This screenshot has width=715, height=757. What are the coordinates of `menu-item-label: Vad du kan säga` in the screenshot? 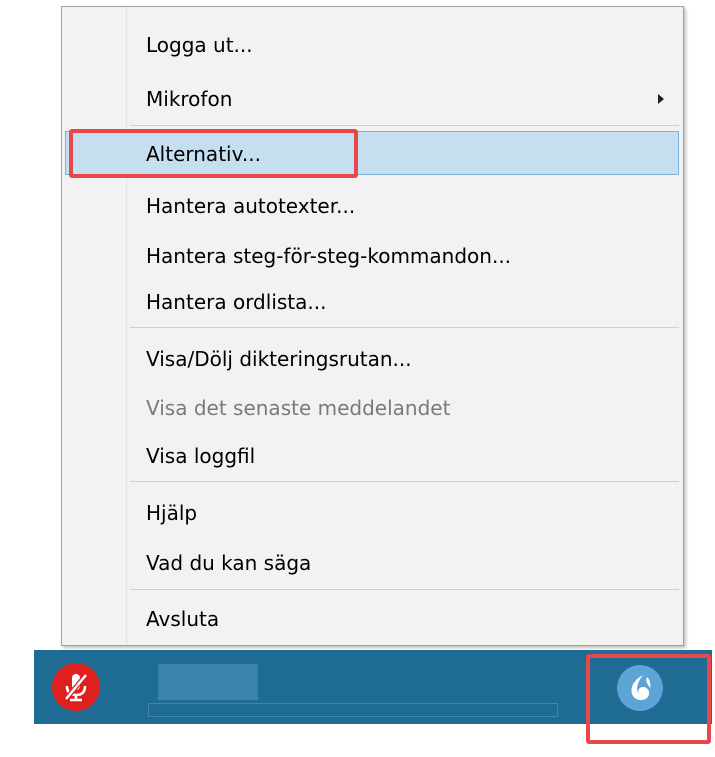 It's located at (229, 563).